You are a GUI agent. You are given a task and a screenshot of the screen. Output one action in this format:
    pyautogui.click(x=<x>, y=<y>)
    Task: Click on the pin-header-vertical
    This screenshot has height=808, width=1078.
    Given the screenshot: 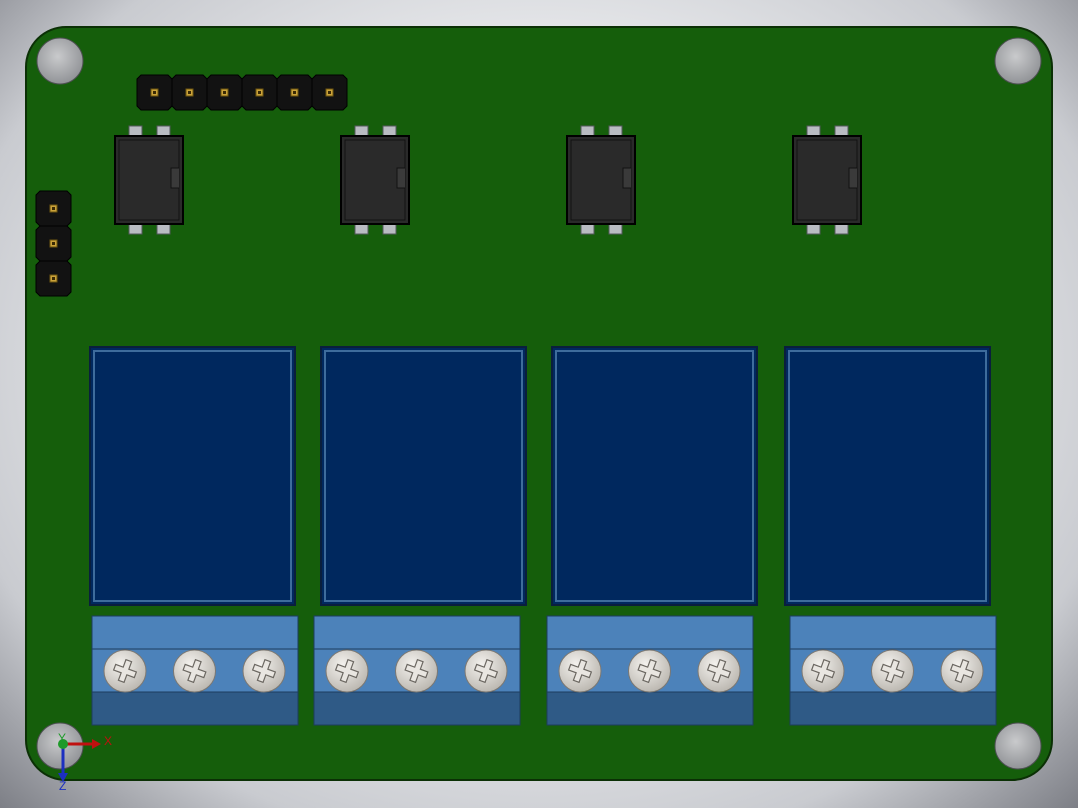 What is the action you would take?
    pyautogui.click(x=53, y=243)
    